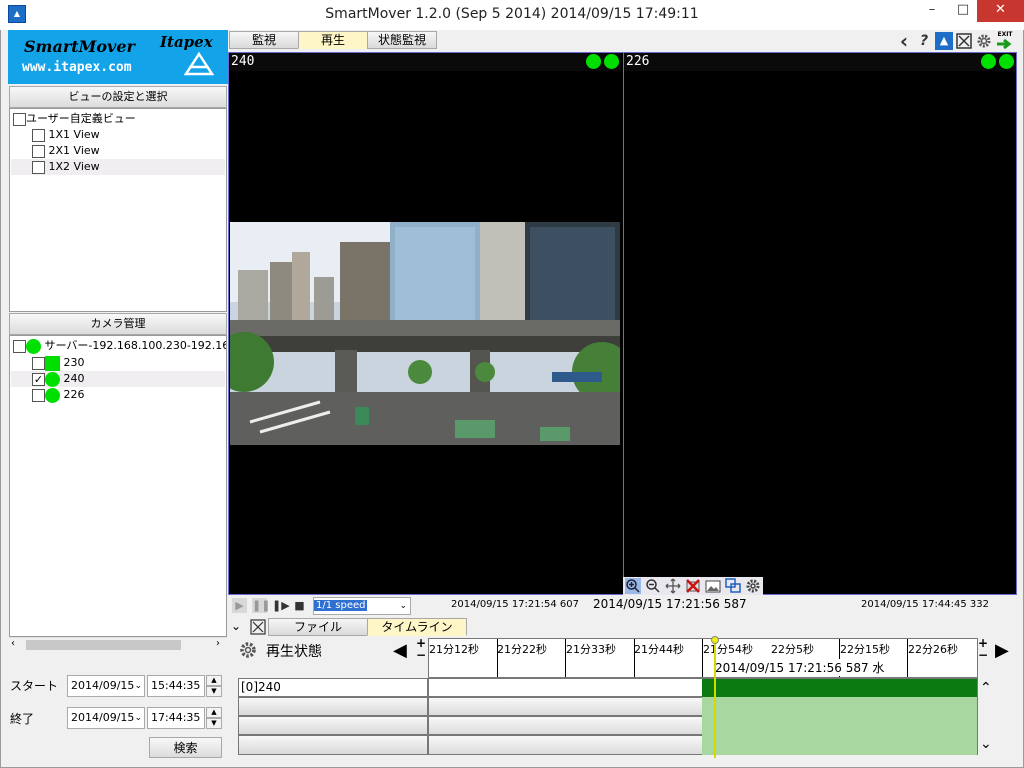 The image size is (1024, 768). What do you see at coordinates (673, 586) in the screenshot?
I see `move-icon` at bounding box center [673, 586].